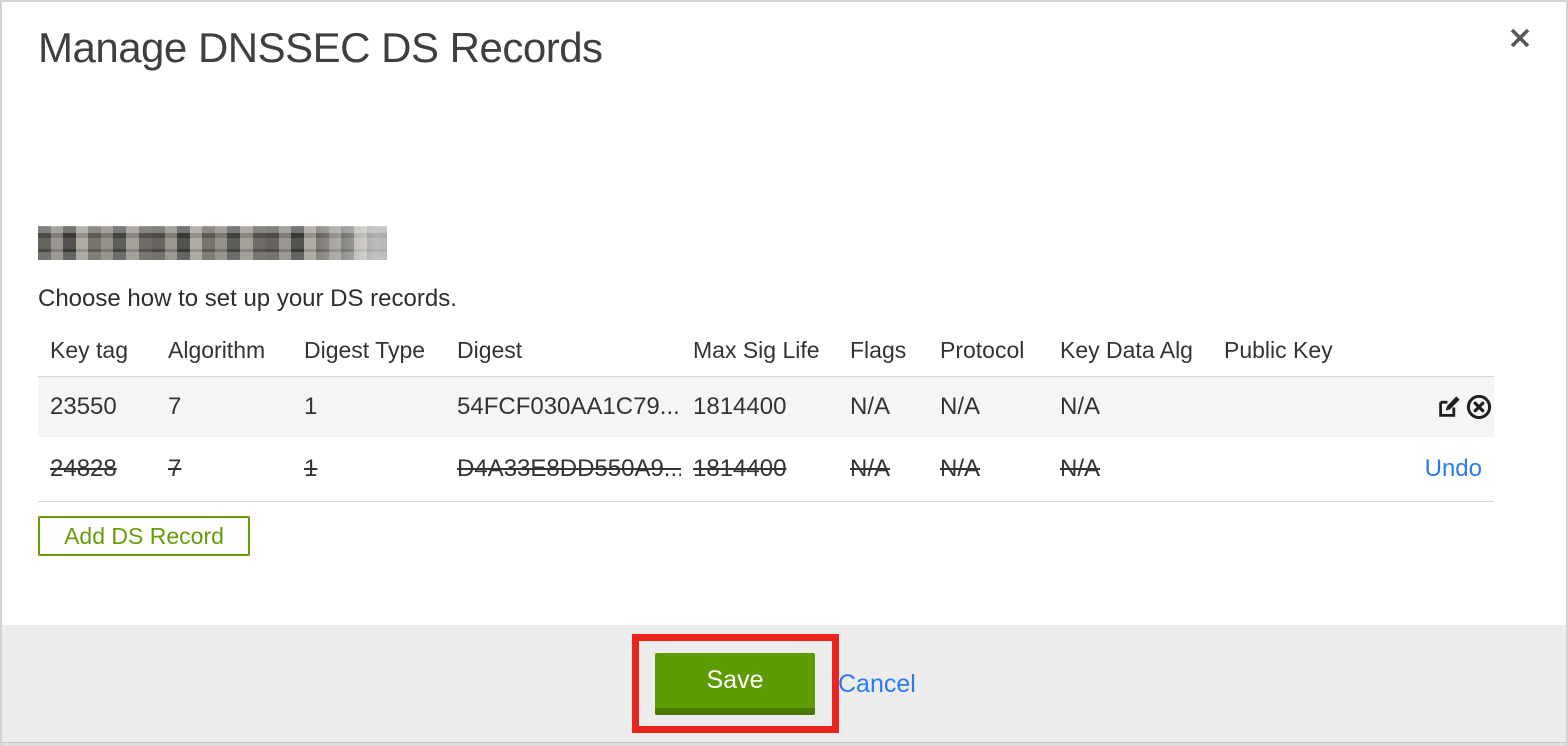 The width and height of the screenshot is (1568, 746). I want to click on col-header-protocol: Protocol, so click(982, 350).